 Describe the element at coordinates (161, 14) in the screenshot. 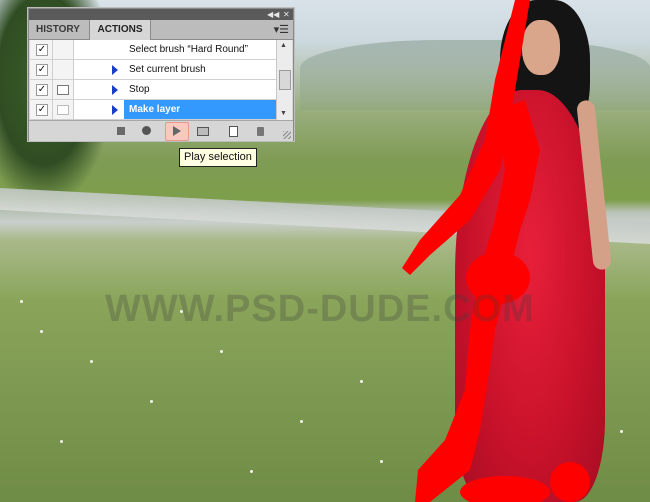

I see `panel-titlebar: ◀◀ ✕` at that location.